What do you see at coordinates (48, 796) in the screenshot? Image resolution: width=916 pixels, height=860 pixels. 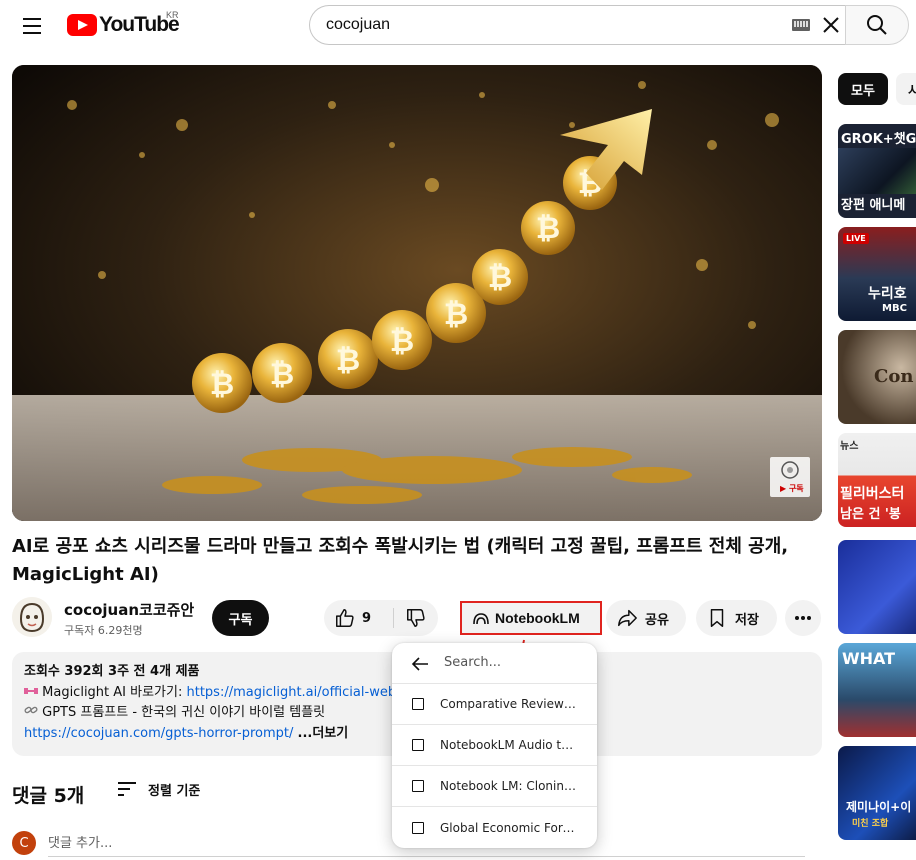 I see `comments-count-heading: 댓글 5개` at bounding box center [48, 796].